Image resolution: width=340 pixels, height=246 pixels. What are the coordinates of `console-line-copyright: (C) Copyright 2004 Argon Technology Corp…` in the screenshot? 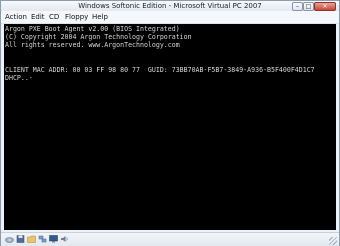 It's located at (98, 37).